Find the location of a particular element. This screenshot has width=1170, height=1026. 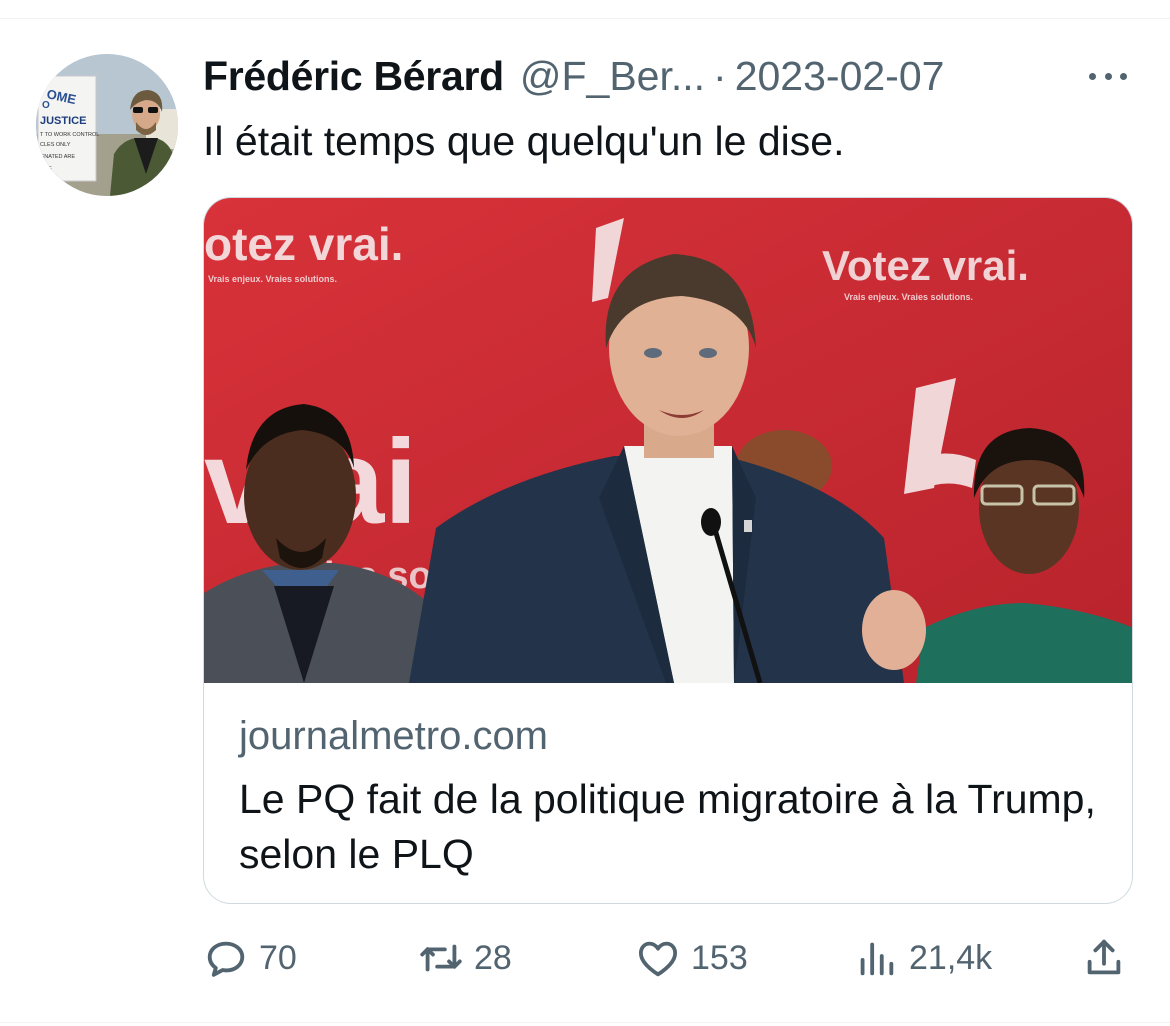

avatar-sign-line3: JUSTICE is located at coordinates (63, 121).